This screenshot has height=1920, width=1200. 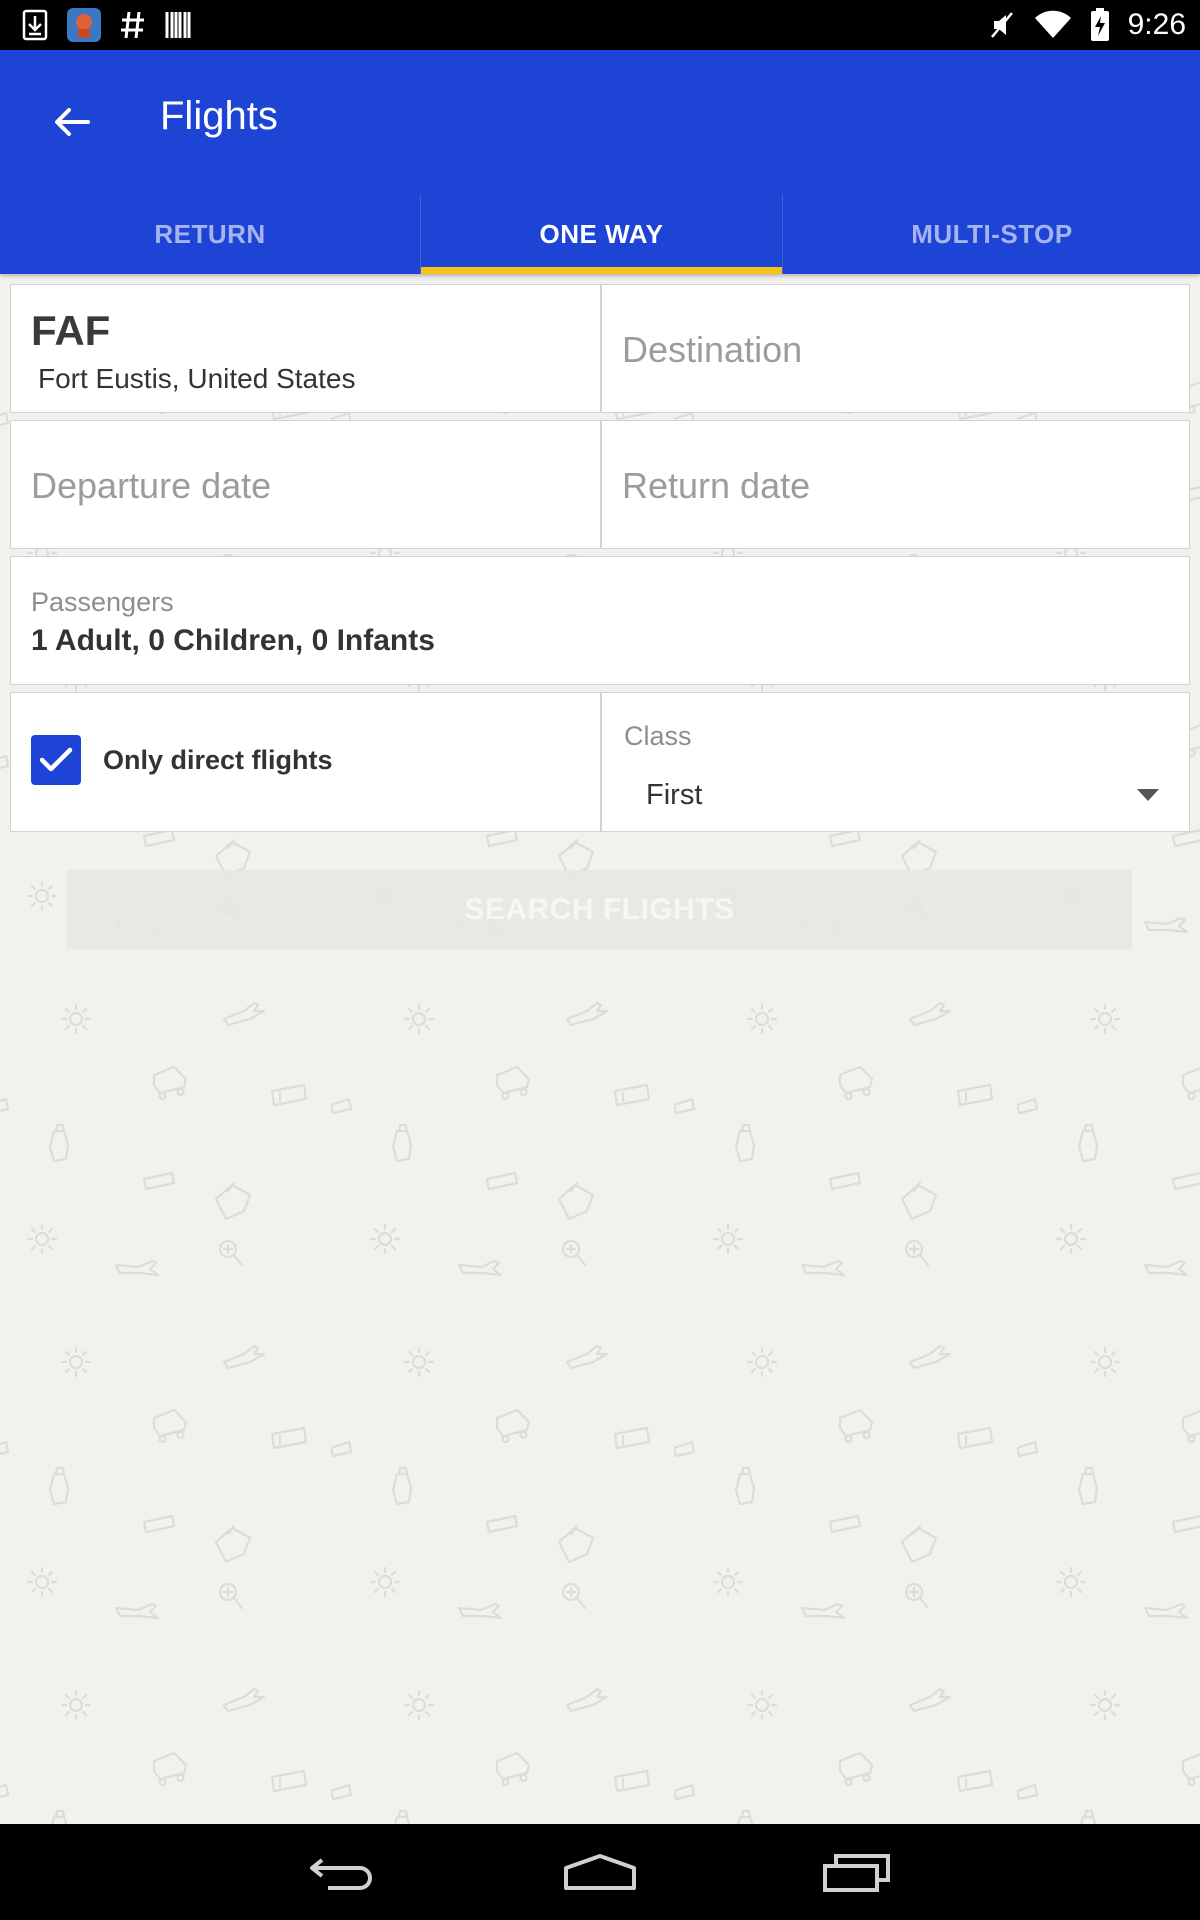 I want to click on tab-return-label: RETURN, so click(x=210, y=233).